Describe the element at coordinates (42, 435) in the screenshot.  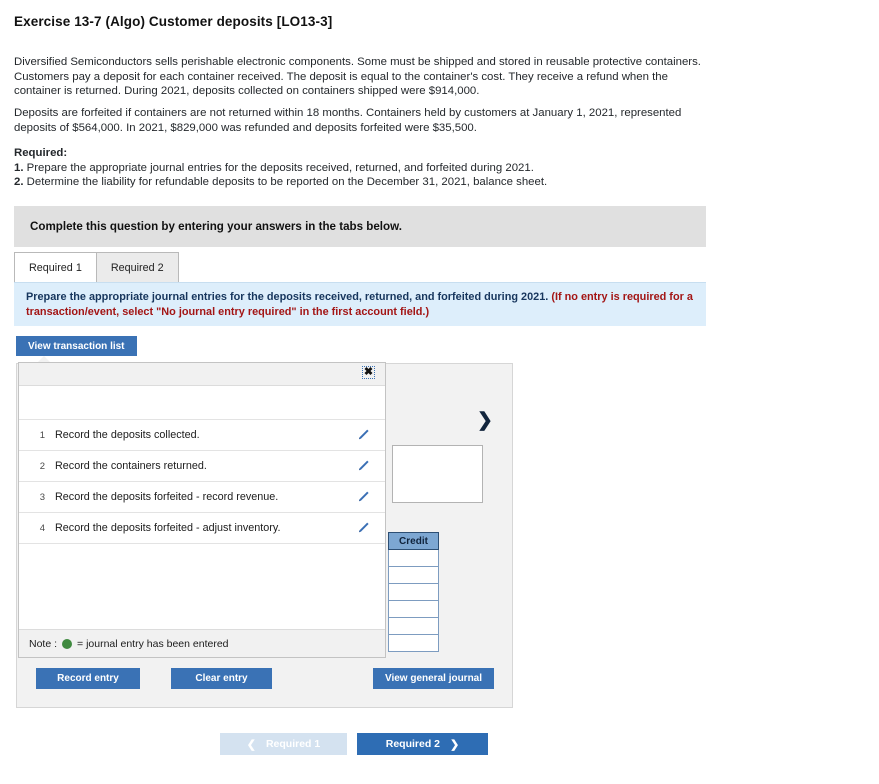
I see `transaction-row-number: 1` at that location.